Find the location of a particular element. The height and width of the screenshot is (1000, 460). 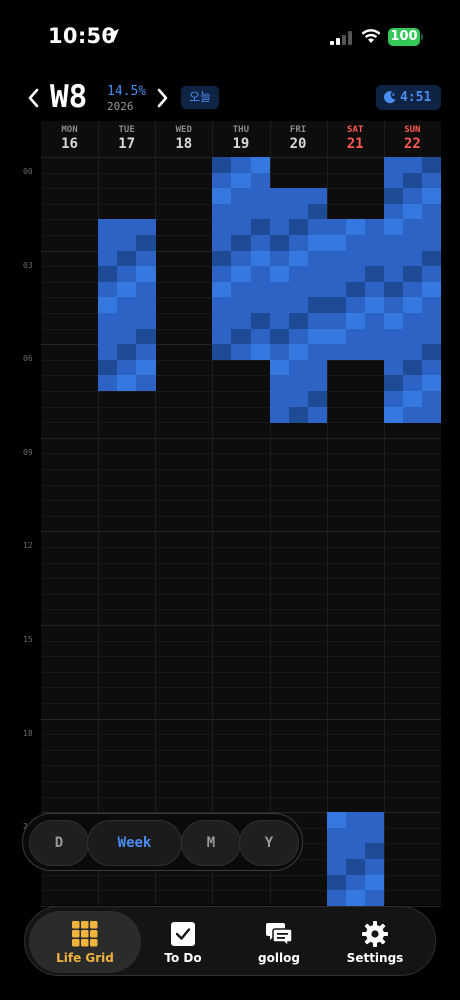

day-header-fri: FRI 20 is located at coordinates (298, 139).